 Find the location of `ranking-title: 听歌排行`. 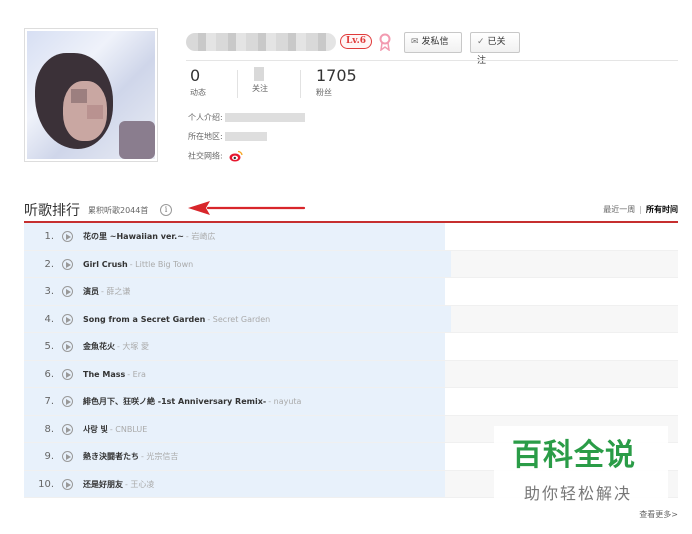

ranking-title: 听歌排行 is located at coordinates (52, 211).